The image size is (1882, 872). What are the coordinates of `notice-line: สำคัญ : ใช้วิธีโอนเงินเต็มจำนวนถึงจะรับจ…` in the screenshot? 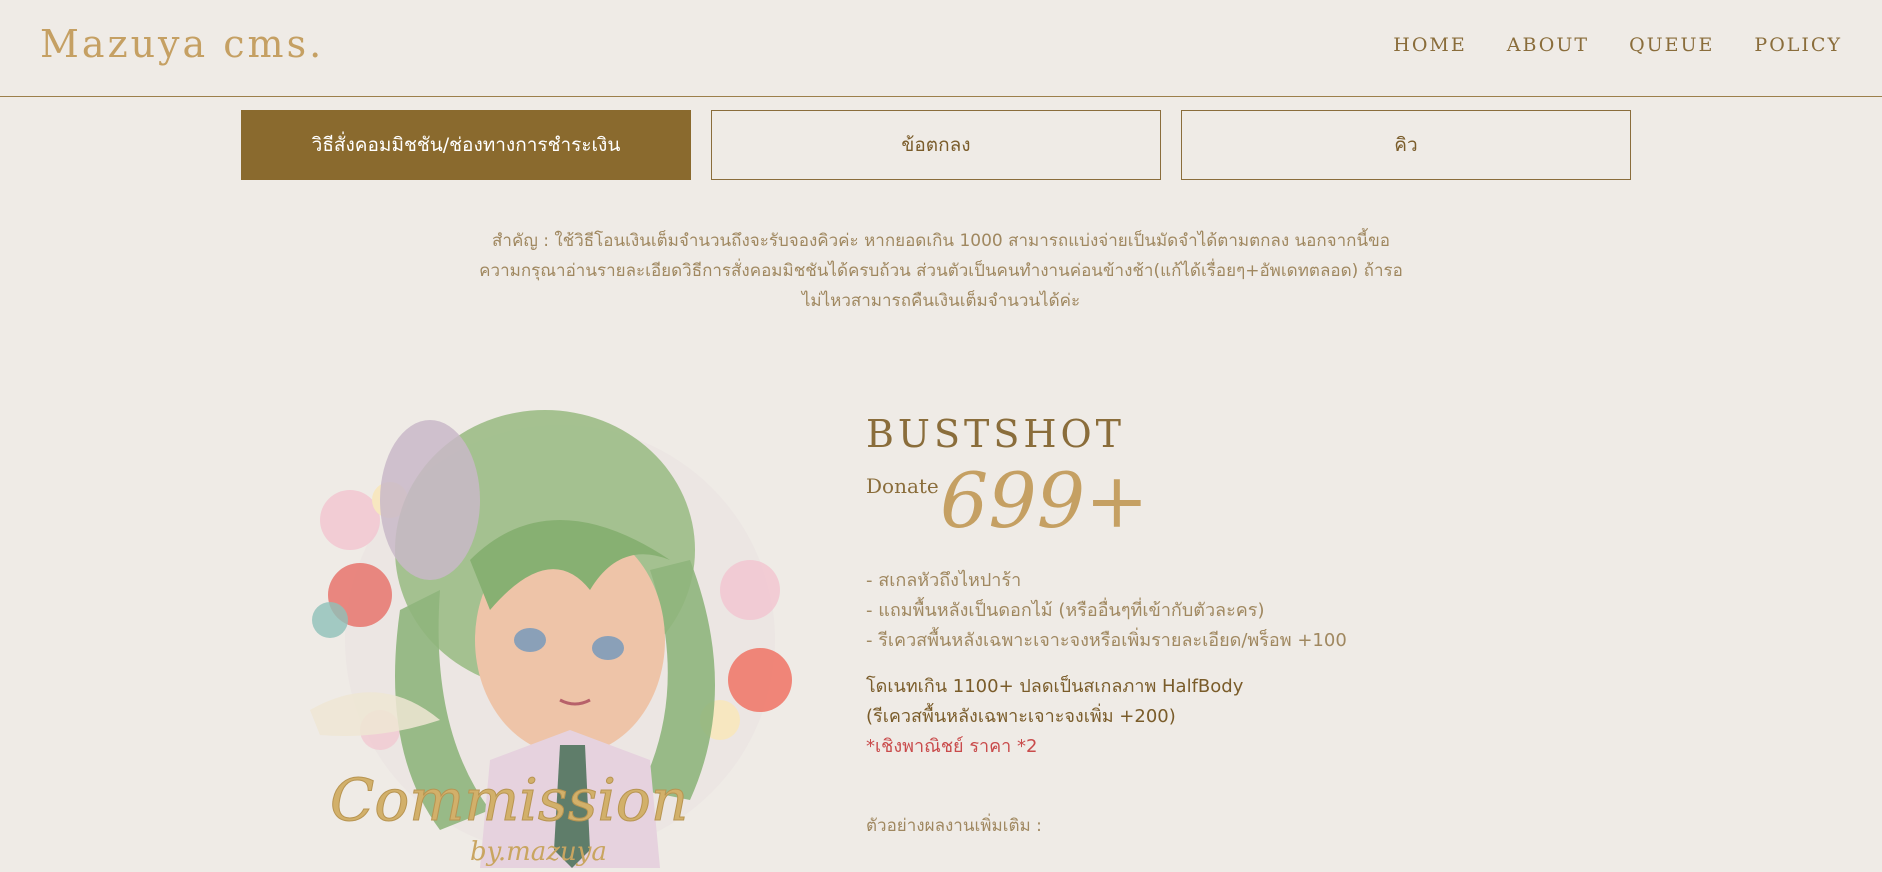 It's located at (941, 241).